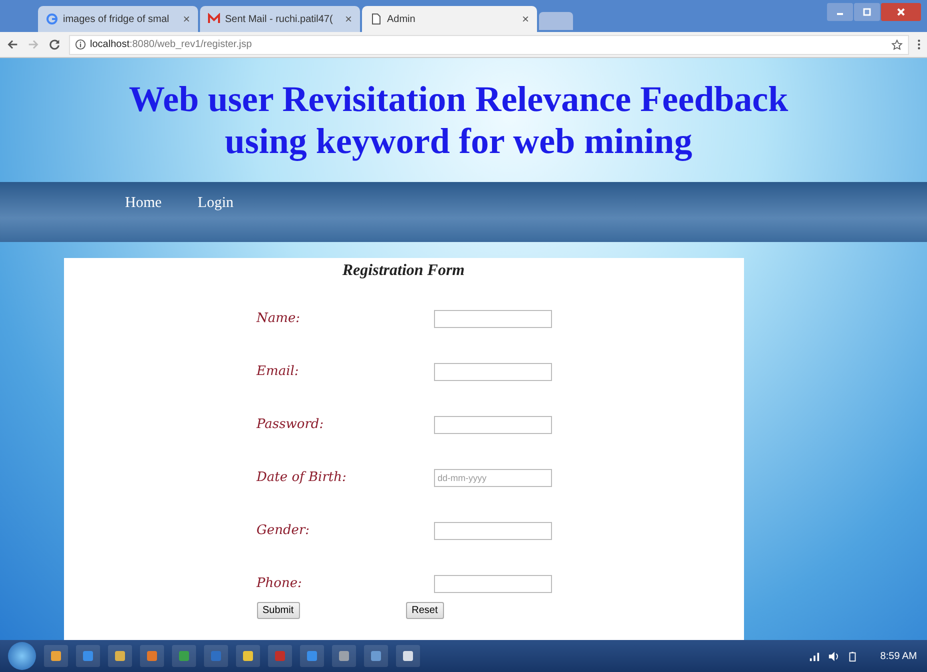 This screenshot has height=672, width=927. I want to click on clock: 8:59 AM, so click(898, 656).